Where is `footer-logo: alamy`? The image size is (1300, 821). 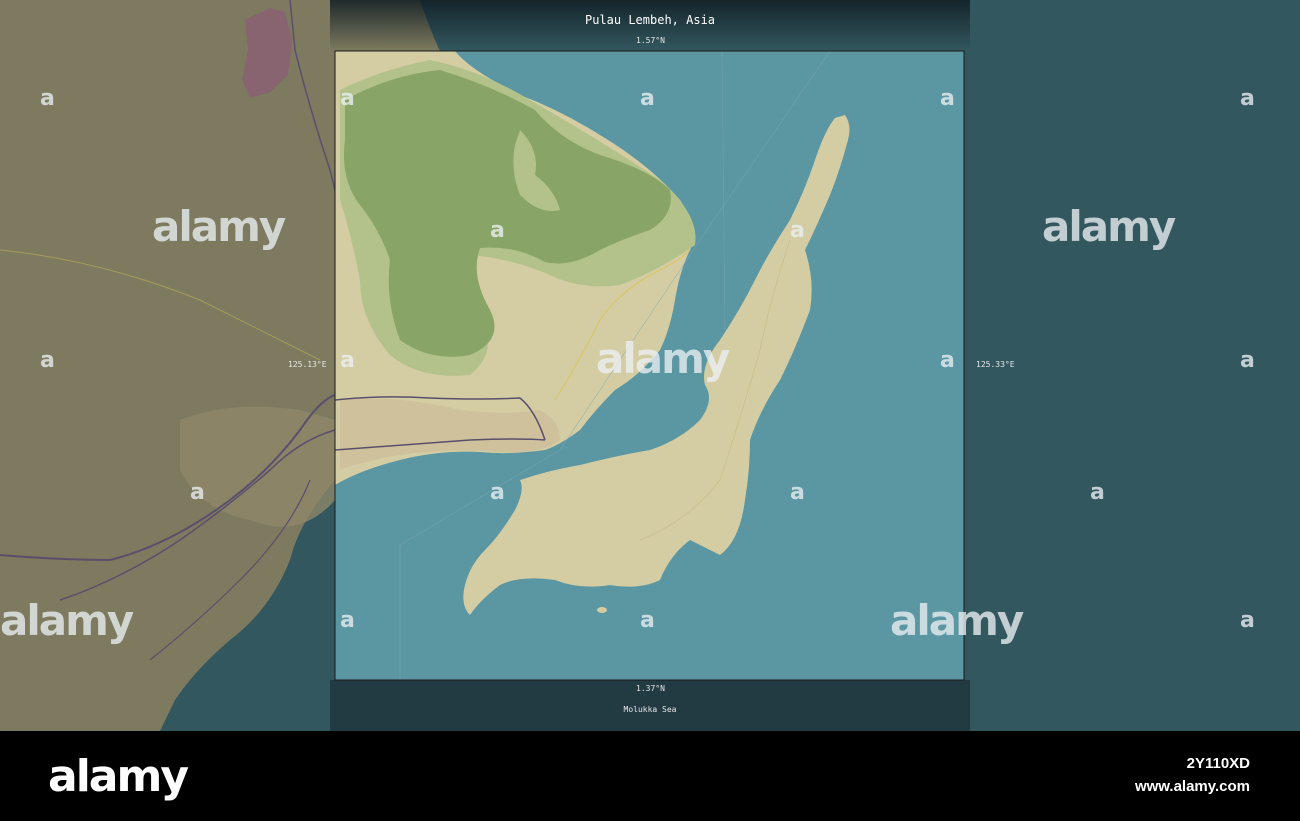
footer-logo: alamy is located at coordinates (118, 776).